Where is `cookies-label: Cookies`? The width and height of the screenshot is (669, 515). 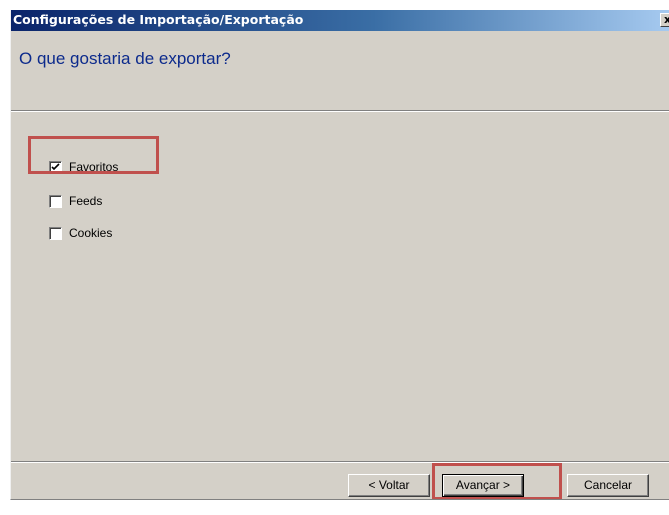
cookies-label: Cookies is located at coordinates (91, 233).